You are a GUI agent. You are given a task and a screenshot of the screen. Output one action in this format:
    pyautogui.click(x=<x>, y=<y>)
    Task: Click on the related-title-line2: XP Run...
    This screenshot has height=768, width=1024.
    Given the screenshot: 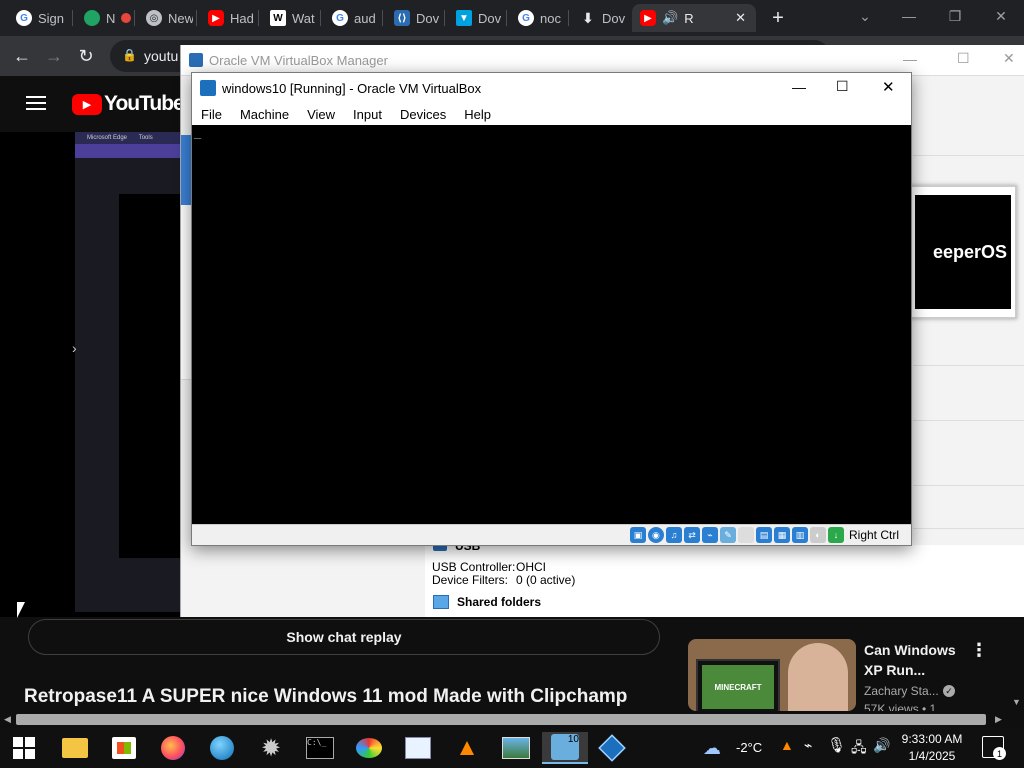 What is the action you would take?
    pyautogui.click(x=895, y=670)
    